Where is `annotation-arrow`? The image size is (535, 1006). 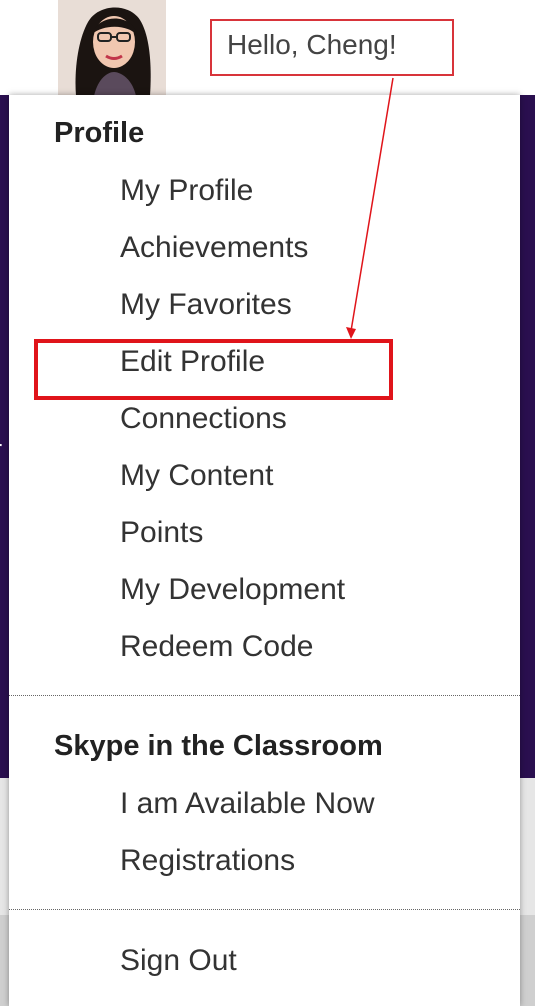 annotation-arrow is located at coordinates (370, 208).